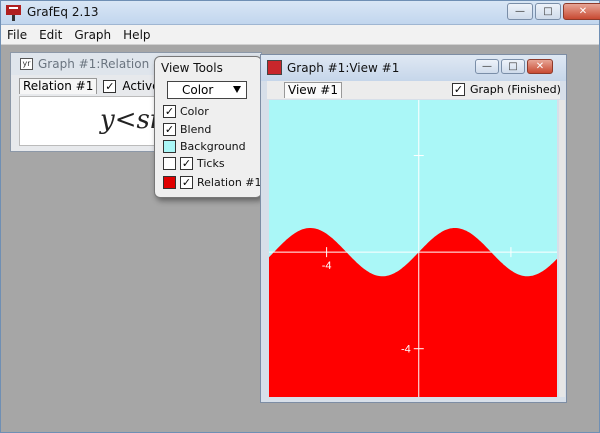 This screenshot has height=433, width=600. What do you see at coordinates (169, 111) in the screenshot?
I see `color-checkbox: ✓` at bounding box center [169, 111].